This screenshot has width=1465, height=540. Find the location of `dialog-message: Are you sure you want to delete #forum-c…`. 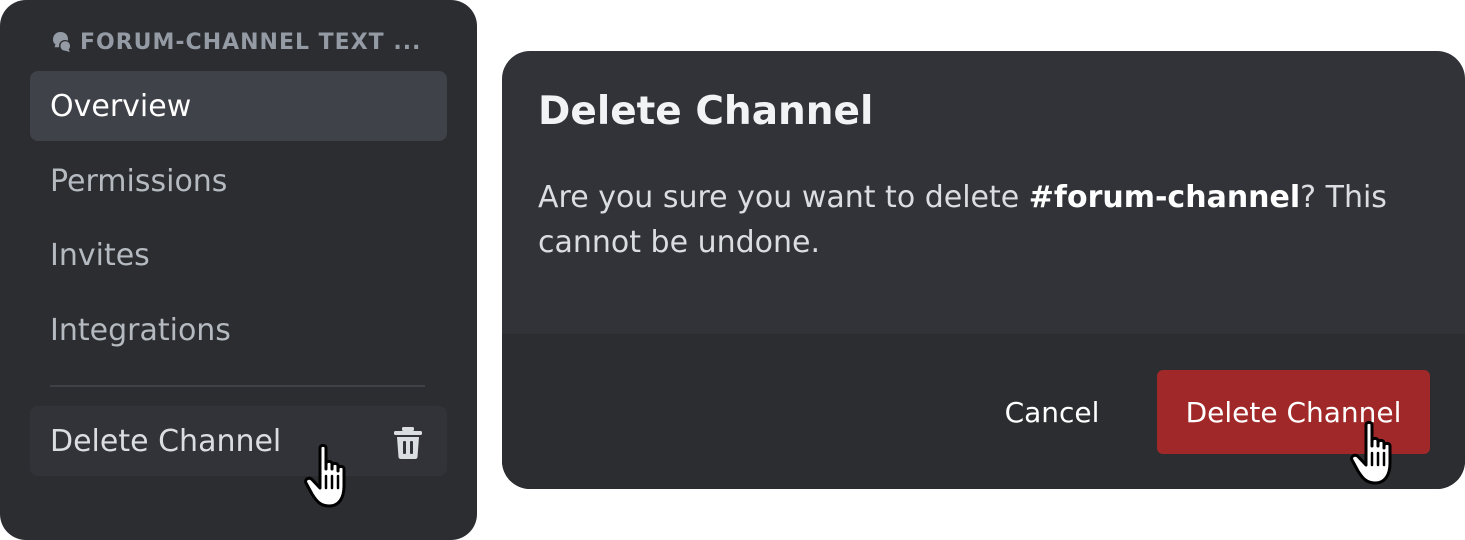

dialog-message: Are you sure you want to delete #forum-c… is located at coordinates (978, 220).